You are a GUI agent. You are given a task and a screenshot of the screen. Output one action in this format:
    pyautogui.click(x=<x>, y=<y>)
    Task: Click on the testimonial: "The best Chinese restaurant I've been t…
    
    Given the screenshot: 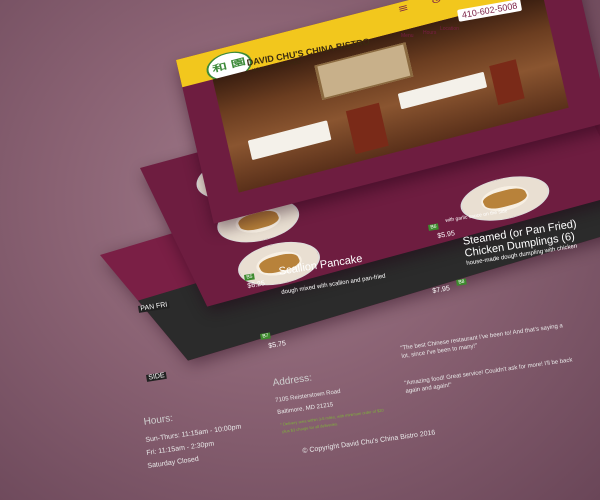 What is the action you would take?
    pyautogui.click(x=482, y=341)
    